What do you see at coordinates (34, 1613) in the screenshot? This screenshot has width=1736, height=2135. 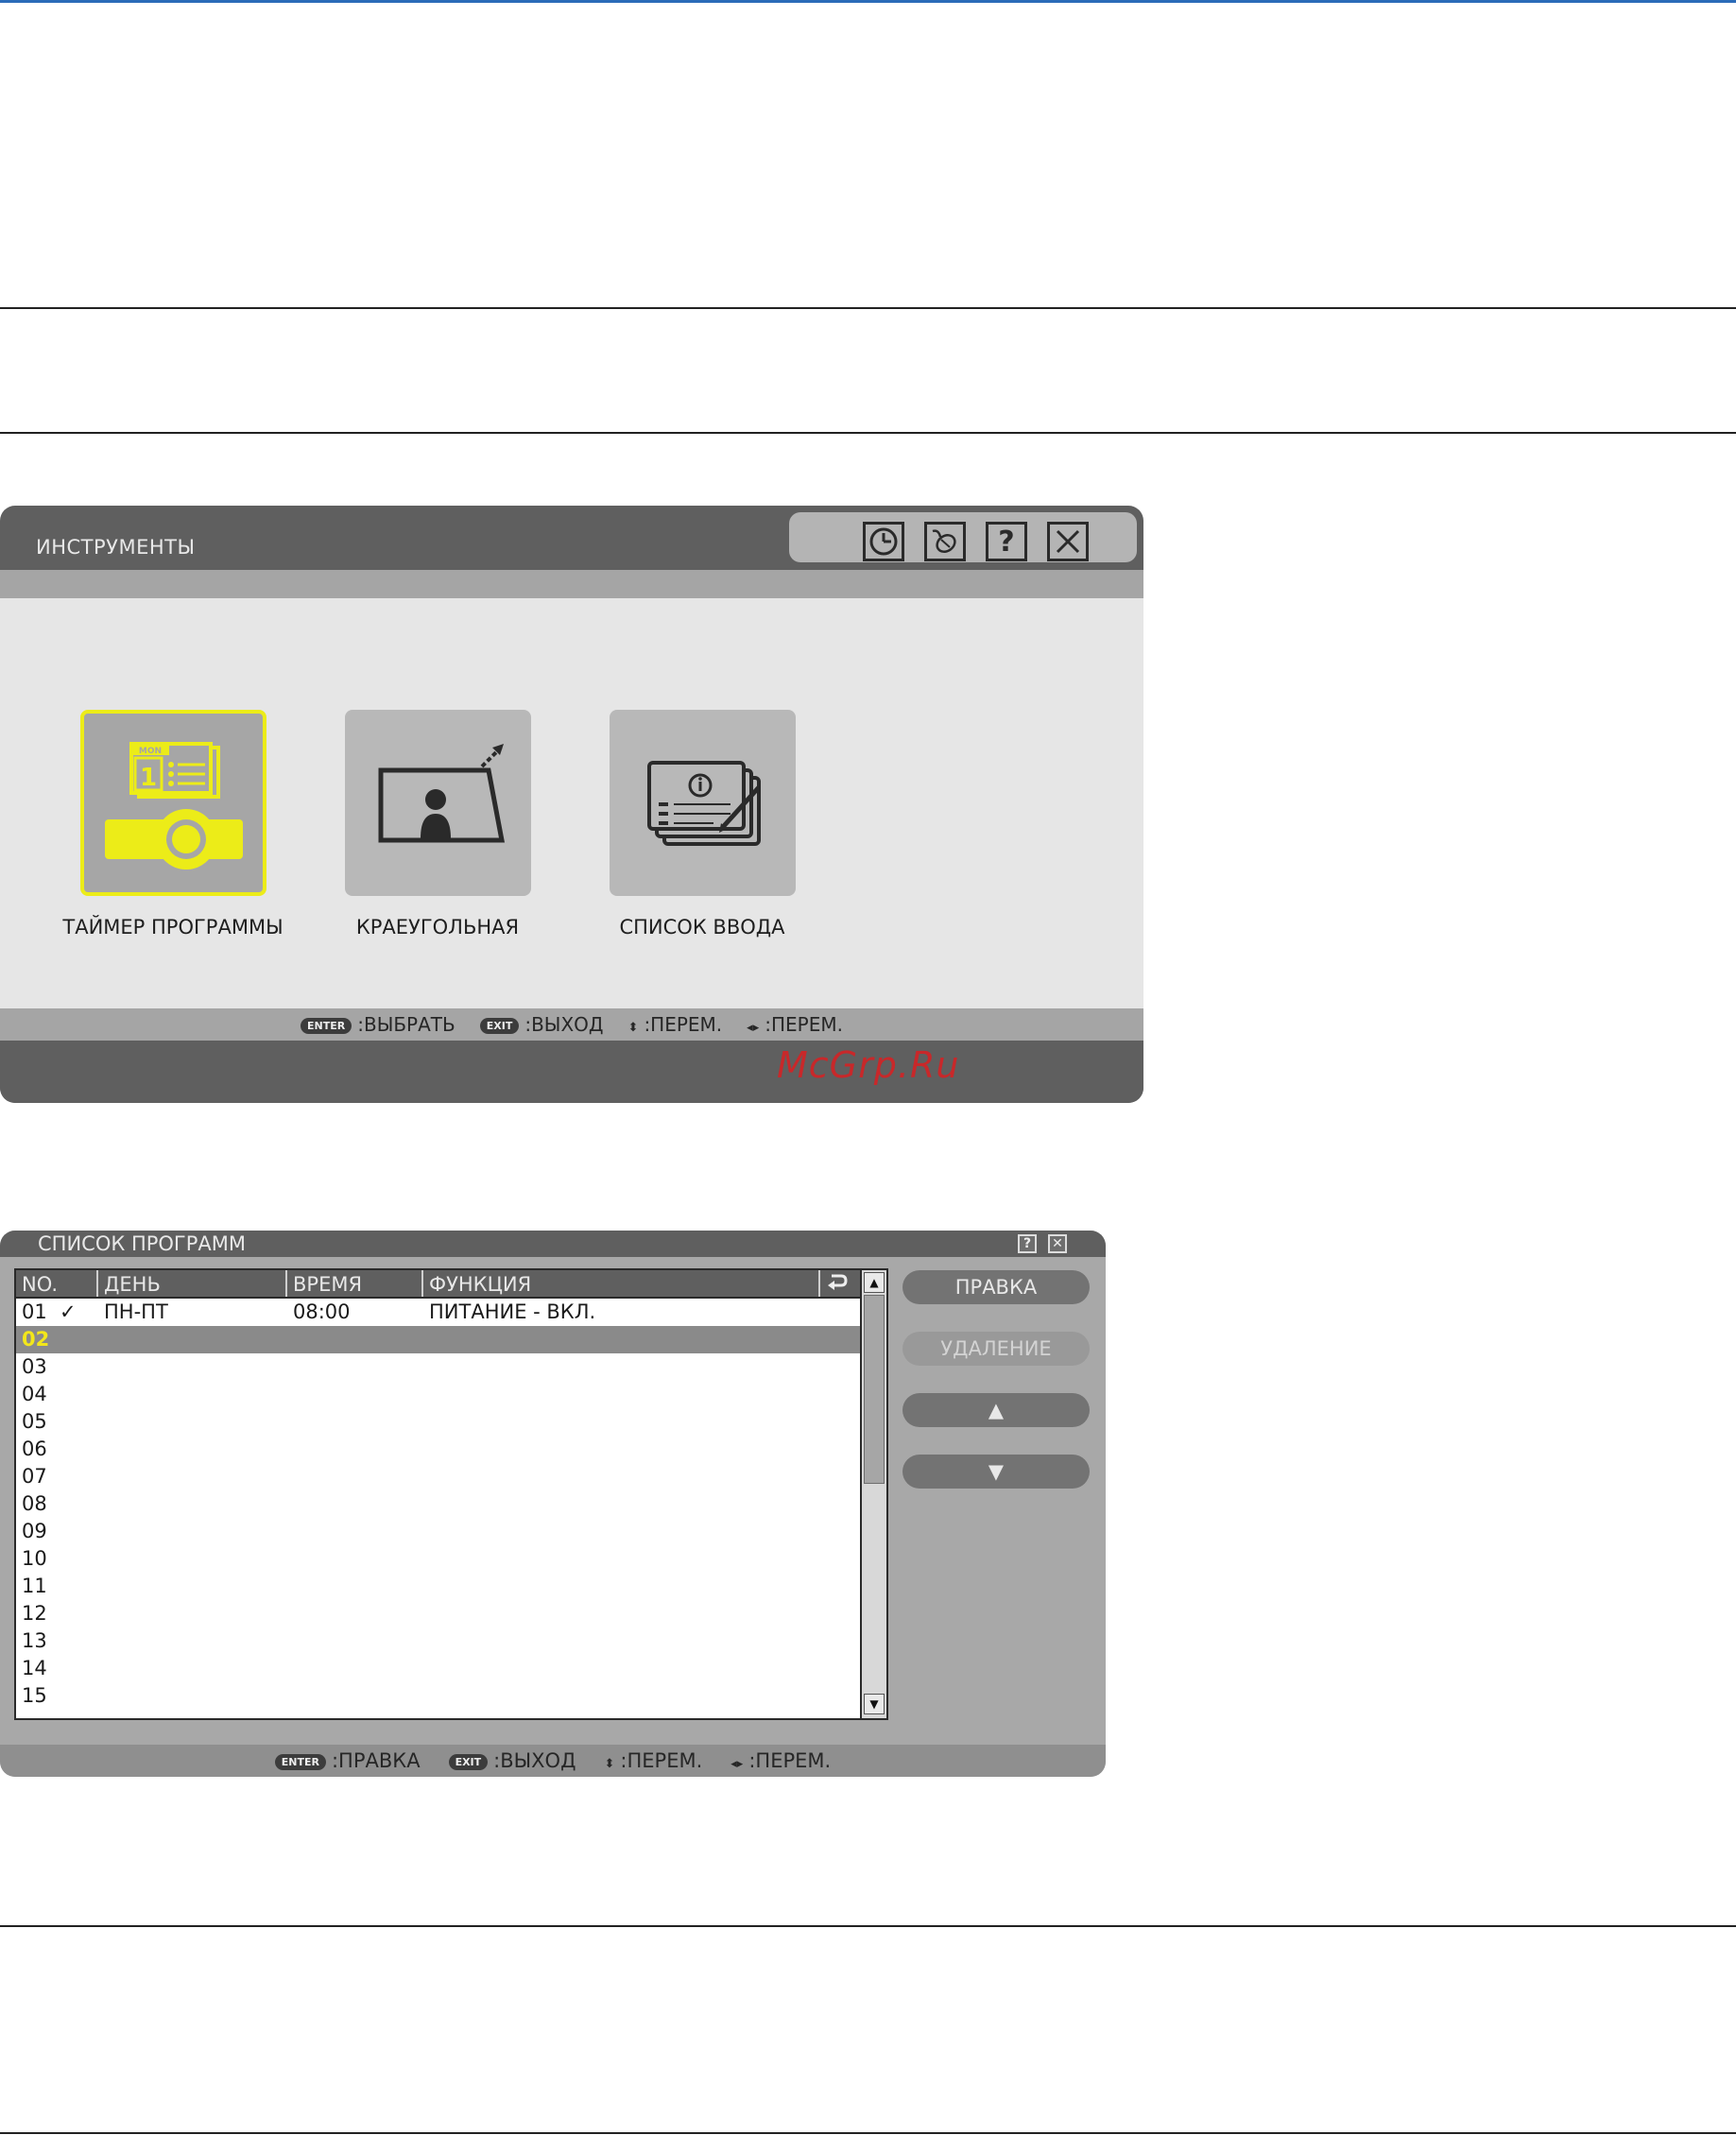 I see `cell-no: 12` at bounding box center [34, 1613].